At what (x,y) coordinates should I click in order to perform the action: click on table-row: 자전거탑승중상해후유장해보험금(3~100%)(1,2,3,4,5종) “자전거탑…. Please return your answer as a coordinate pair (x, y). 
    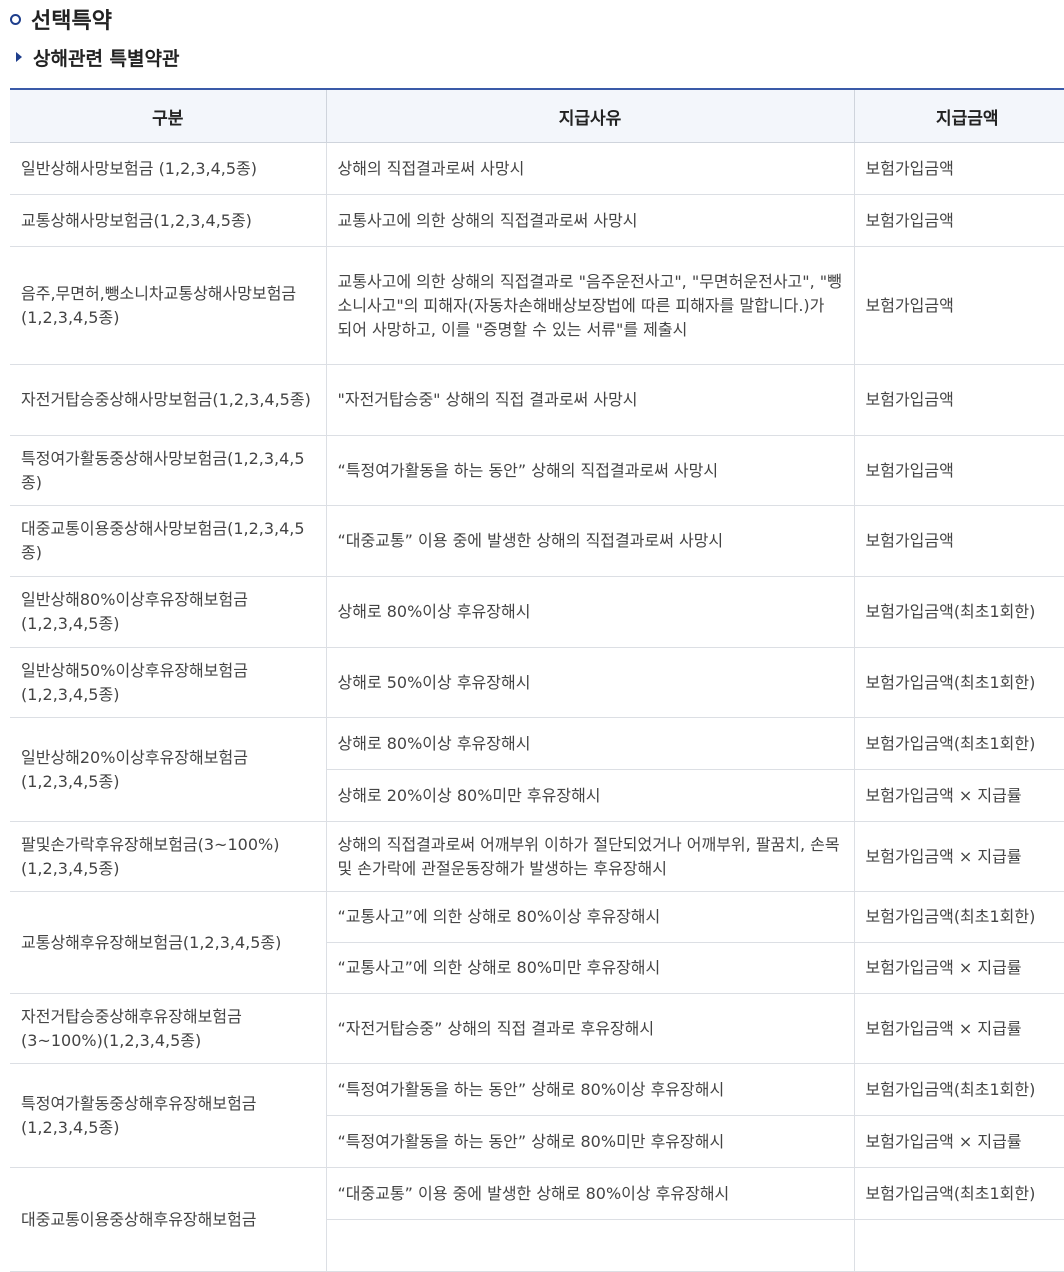
    Looking at the image, I should click on (537, 1028).